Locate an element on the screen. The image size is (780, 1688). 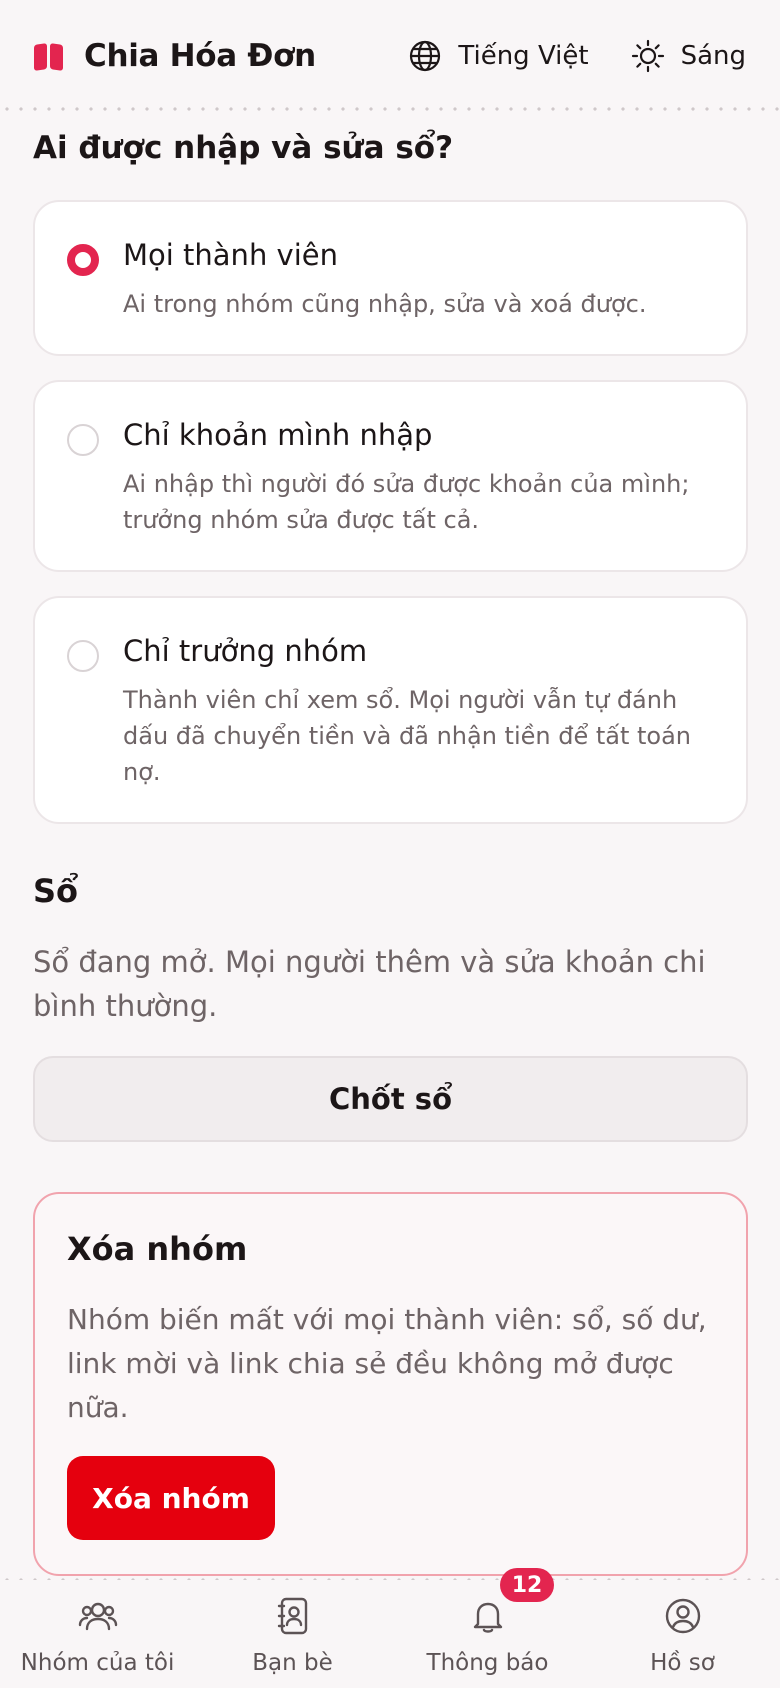
sun-icon is located at coordinates (647, 56).